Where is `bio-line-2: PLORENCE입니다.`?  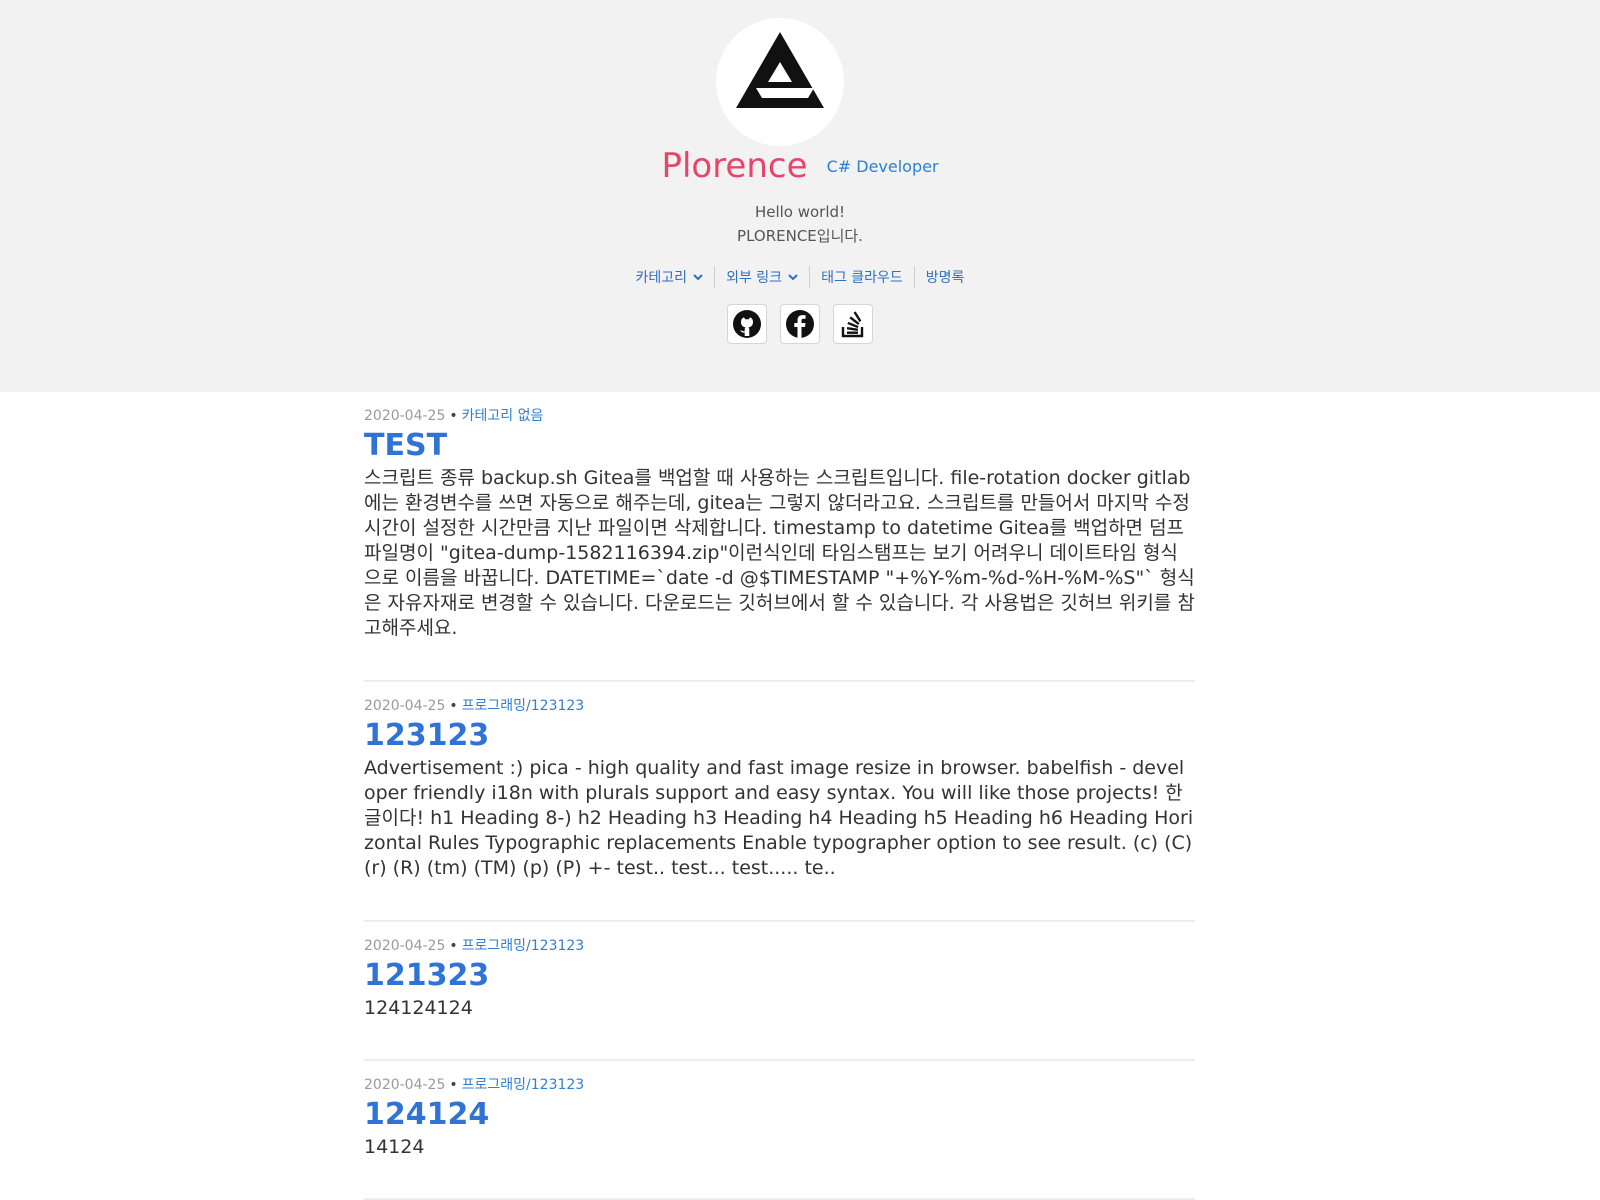 bio-line-2: PLORENCE입니다. is located at coordinates (800, 236).